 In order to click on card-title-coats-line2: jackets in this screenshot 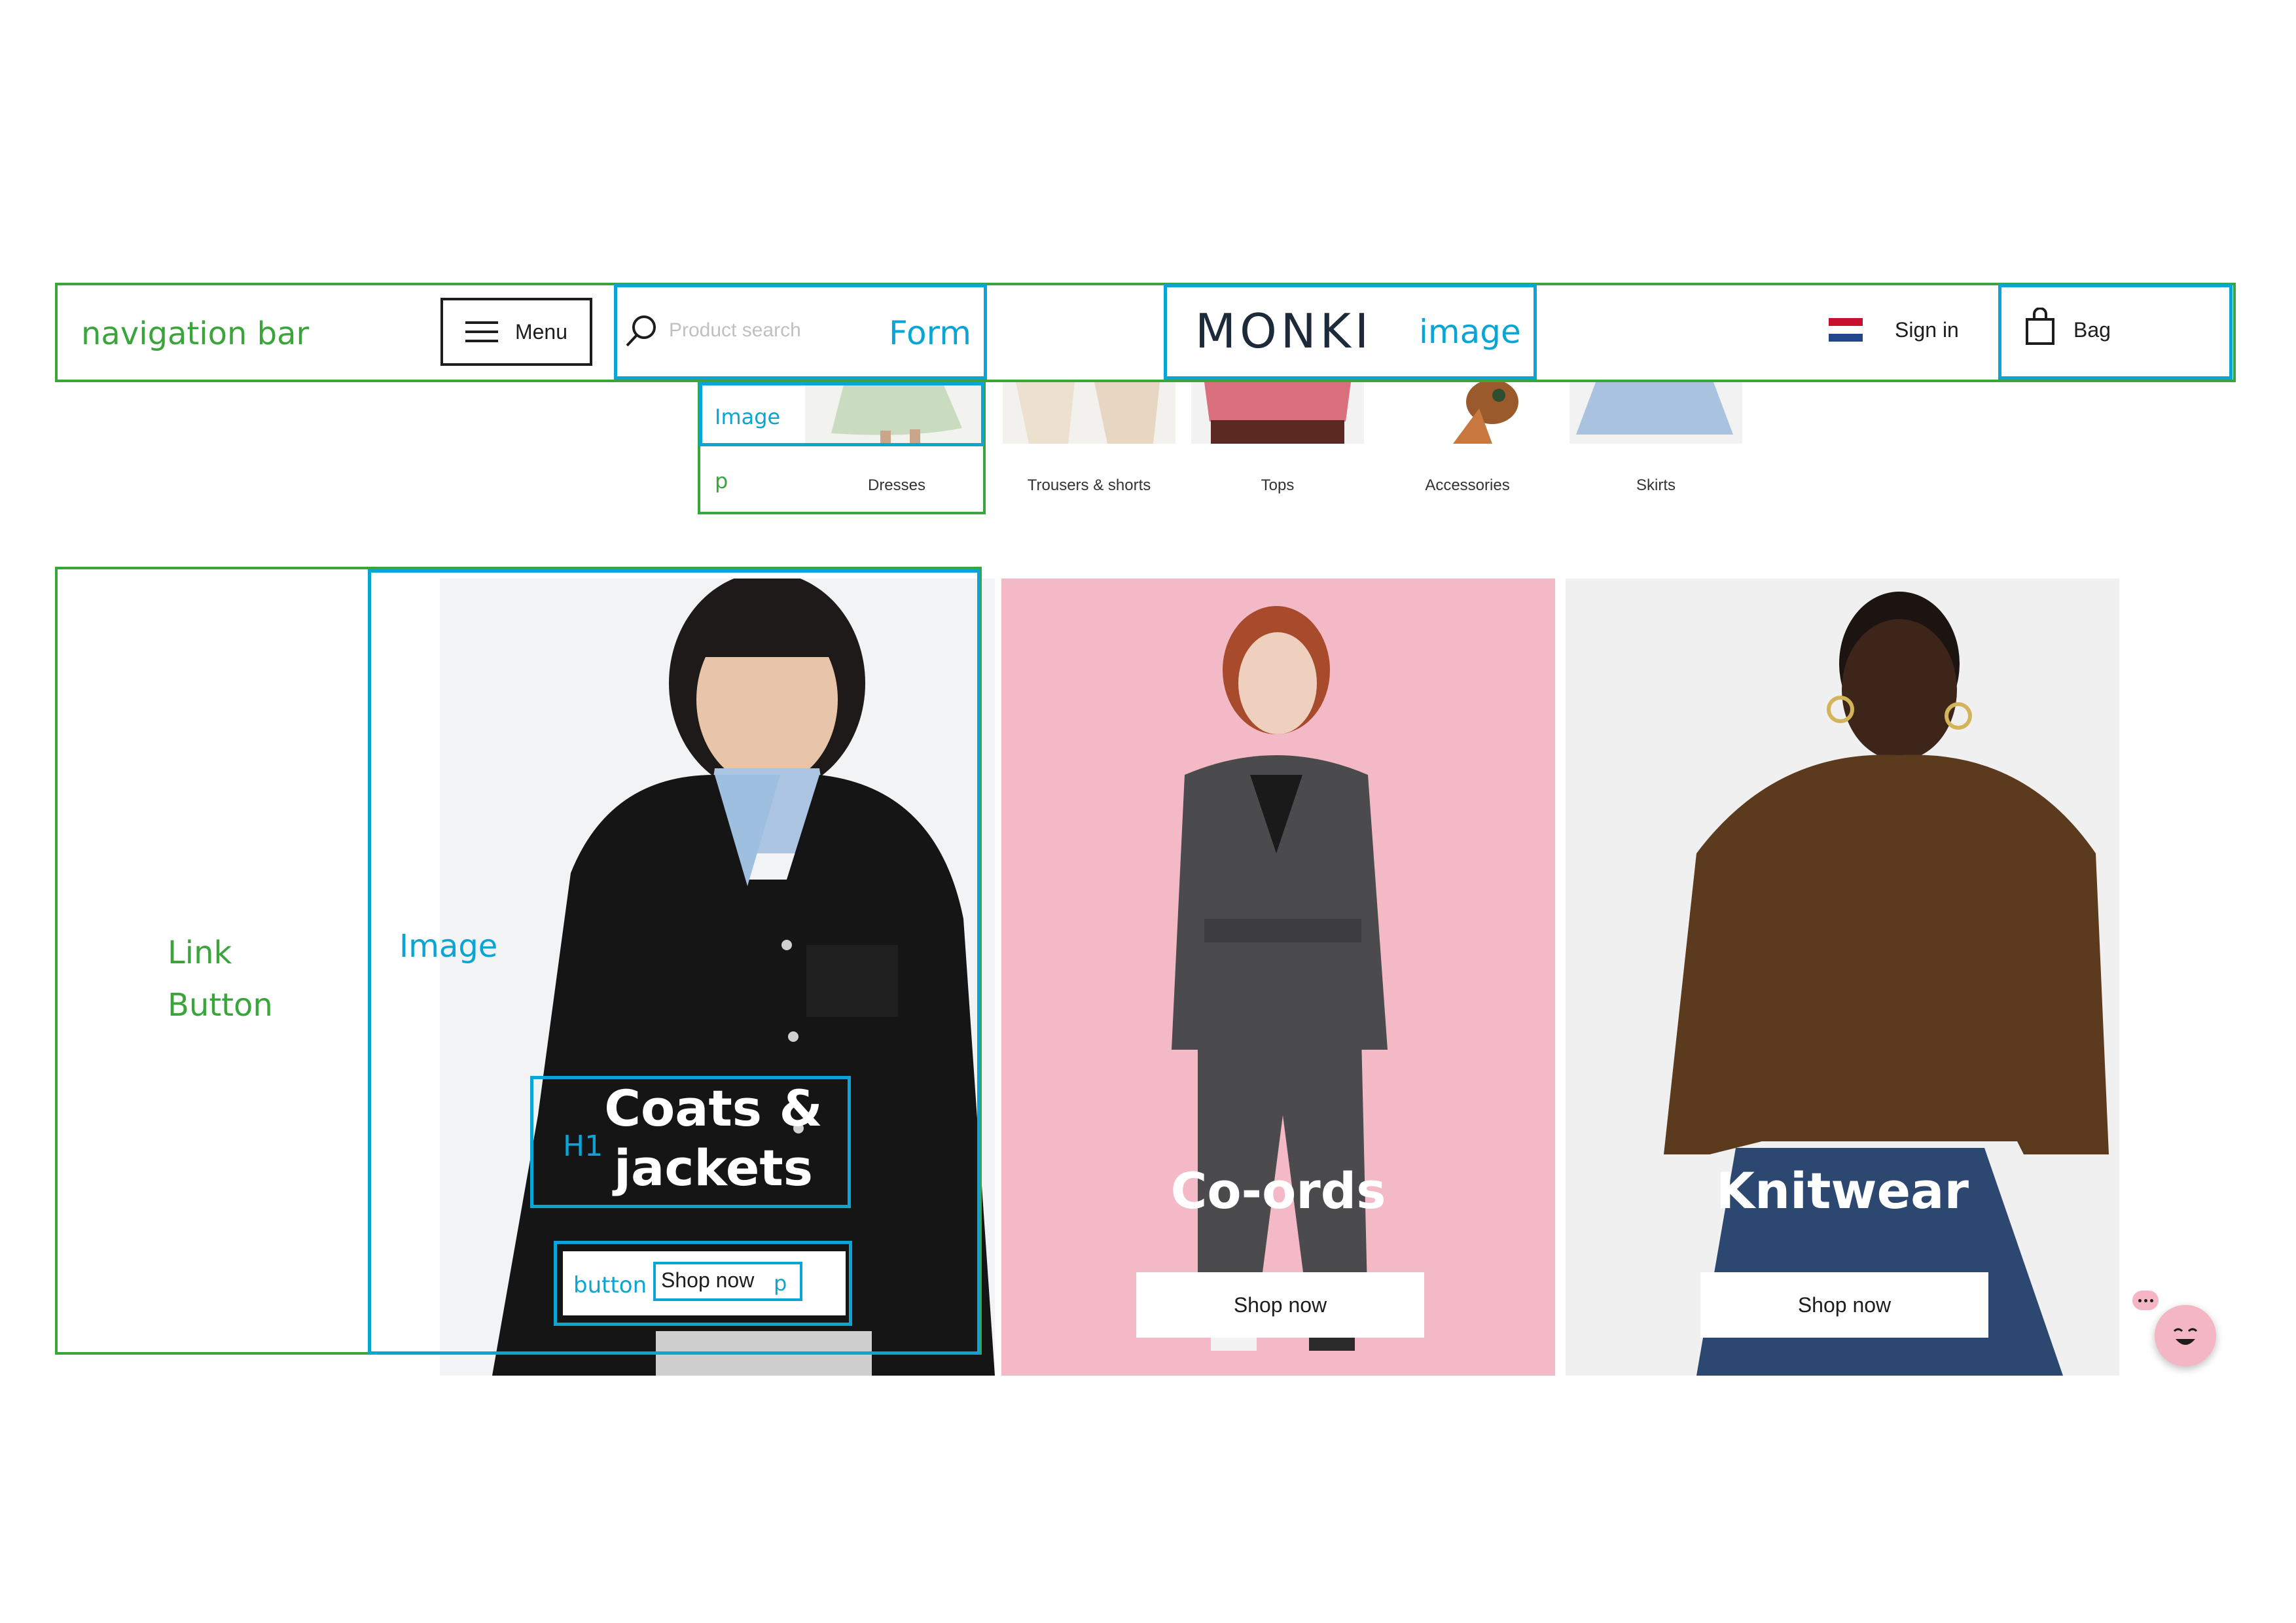, I will do `click(713, 1168)`.